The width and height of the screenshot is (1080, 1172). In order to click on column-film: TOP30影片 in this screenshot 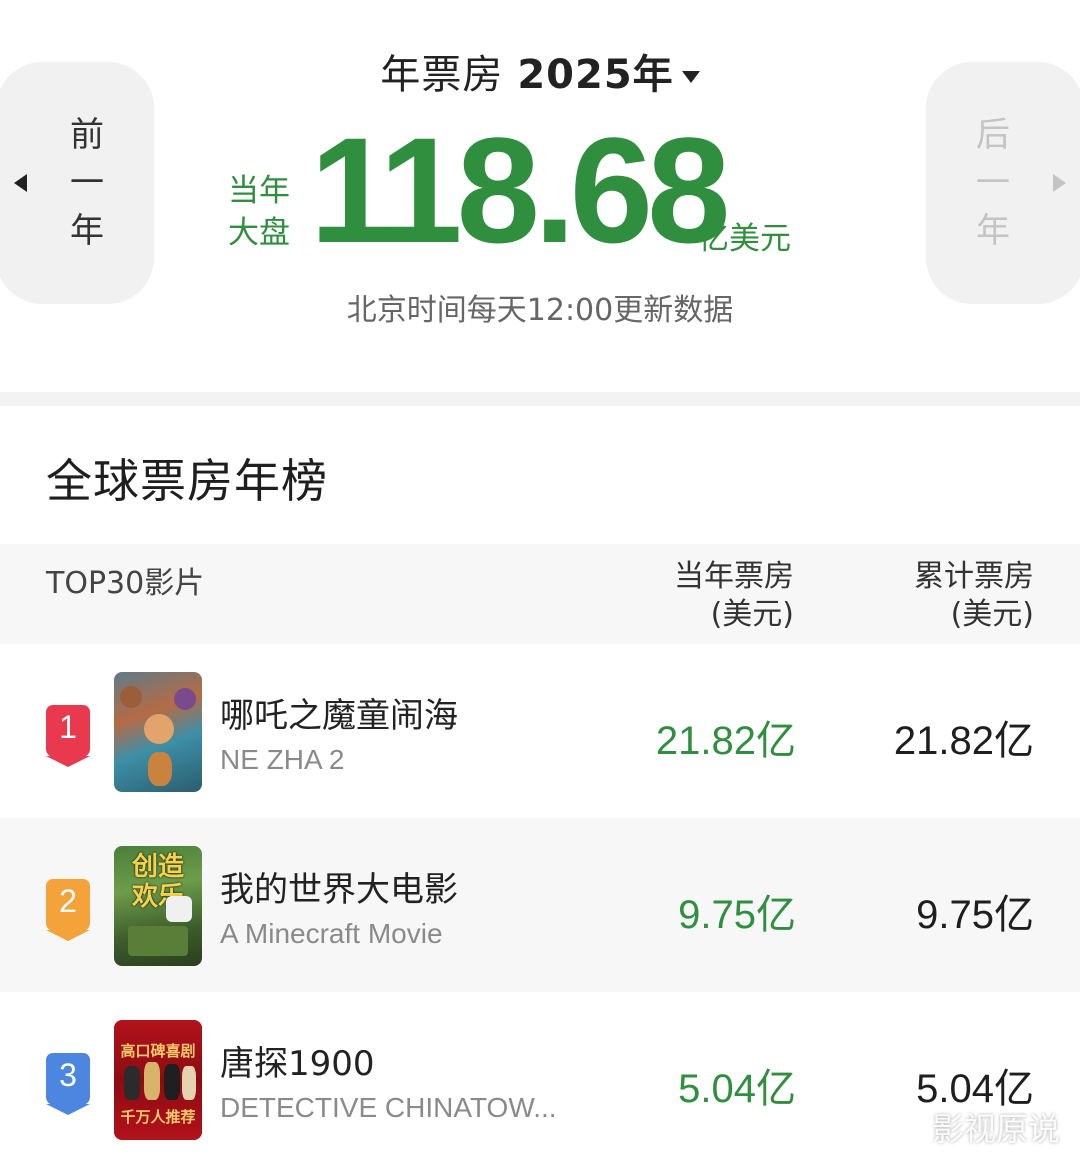, I will do `click(125, 583)`.